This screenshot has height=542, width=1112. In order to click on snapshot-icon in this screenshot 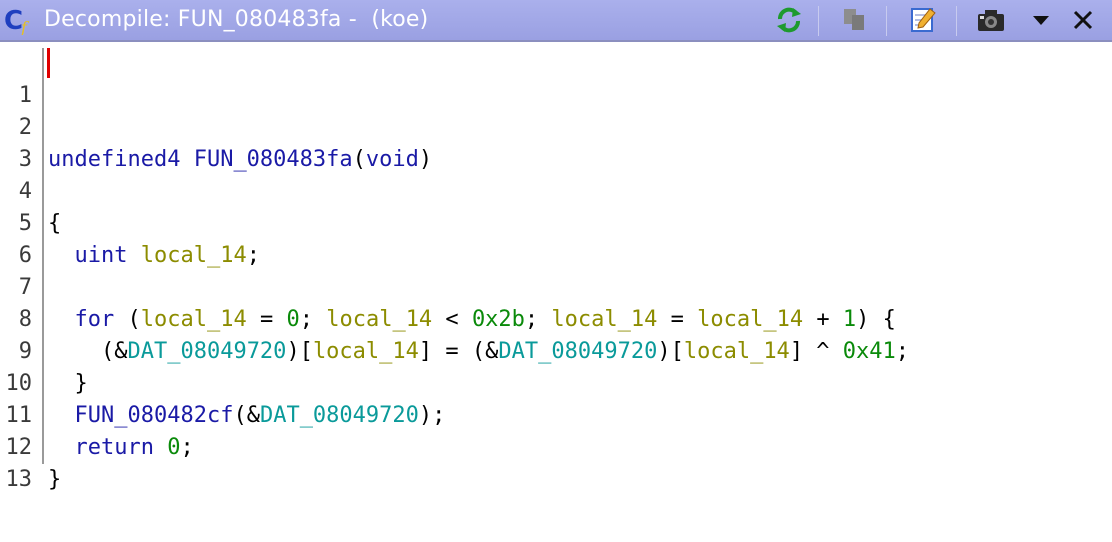, I will do `click(991, 20)`.